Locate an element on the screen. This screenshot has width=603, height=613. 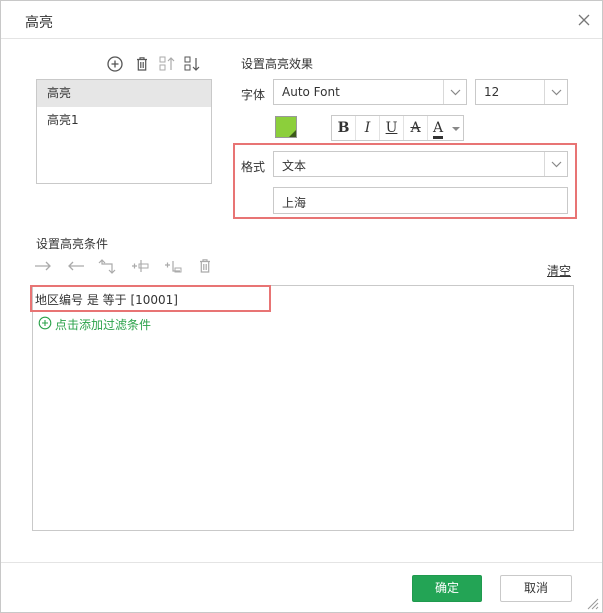
font-size-value: 12 is located at coordinates (492, 92).